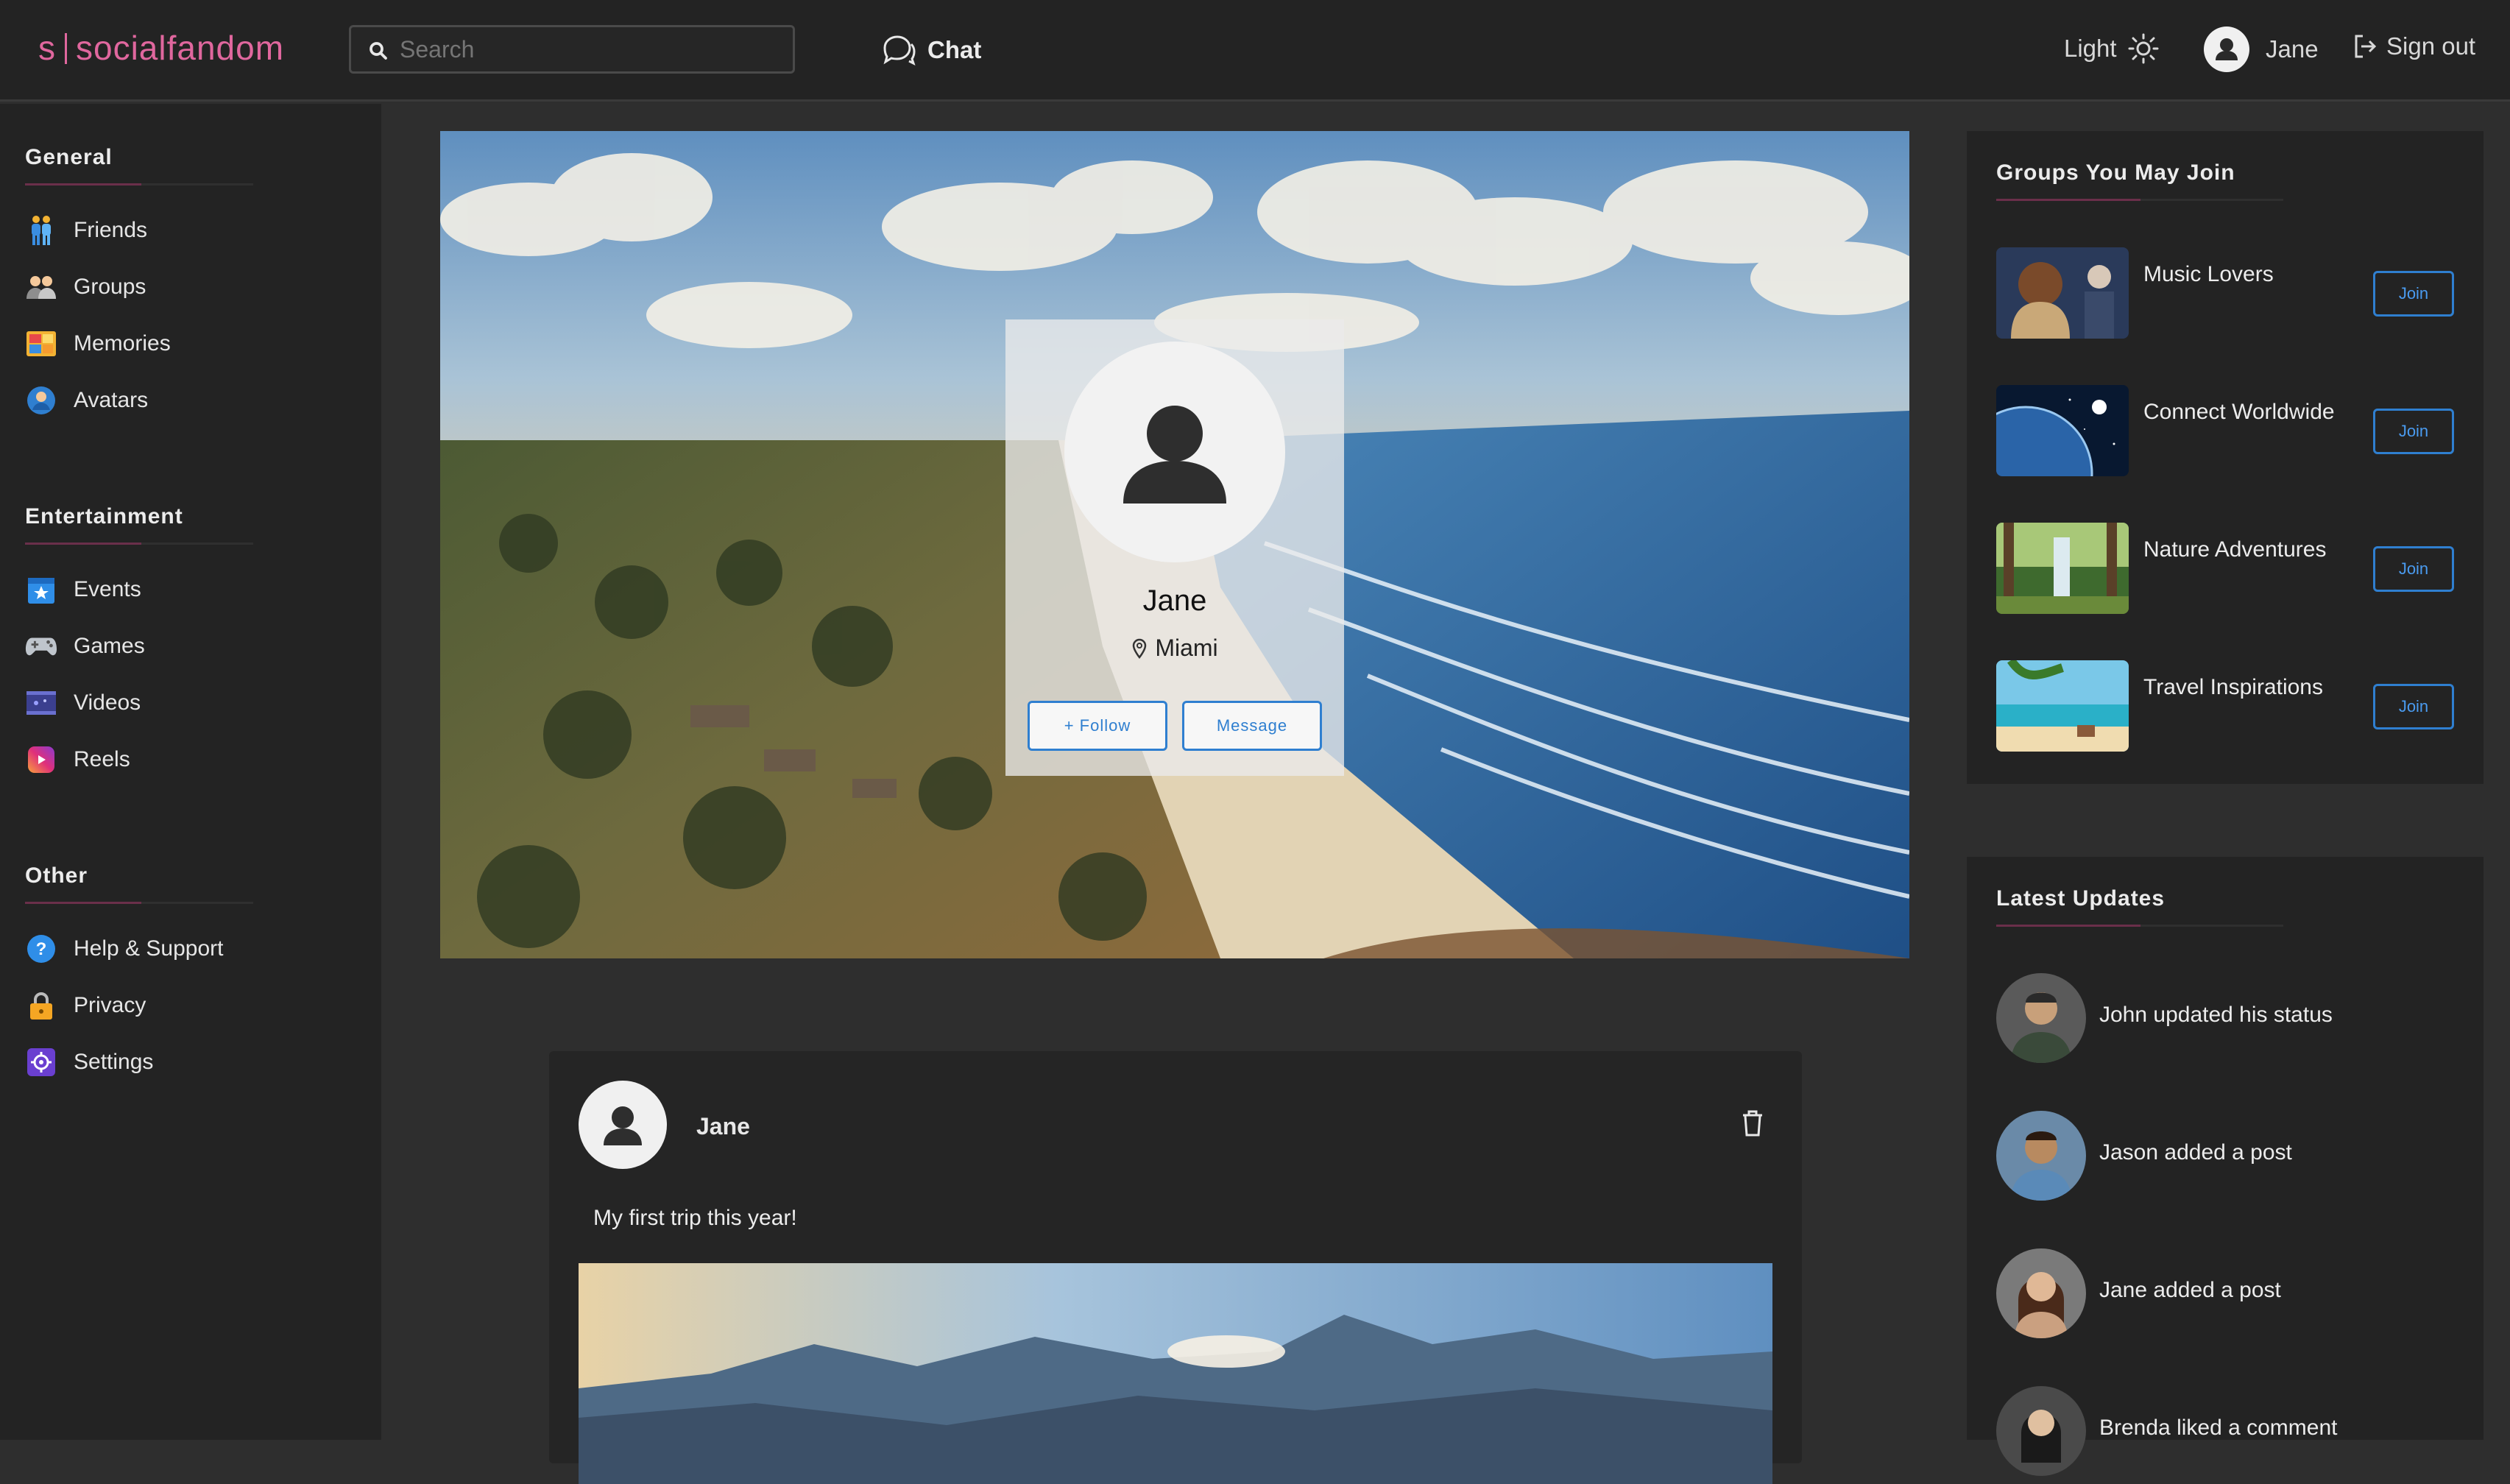 This screenshot has height=1484, width=2510. Describe the element at coordinates (41, 949) in the screenshot. I see `help-icon: ?` at that location.